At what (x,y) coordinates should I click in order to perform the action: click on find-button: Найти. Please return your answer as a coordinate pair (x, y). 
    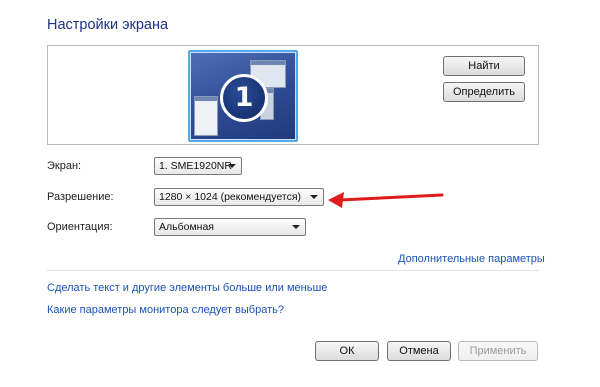
    Looking at the image, I should click on (484, 66).